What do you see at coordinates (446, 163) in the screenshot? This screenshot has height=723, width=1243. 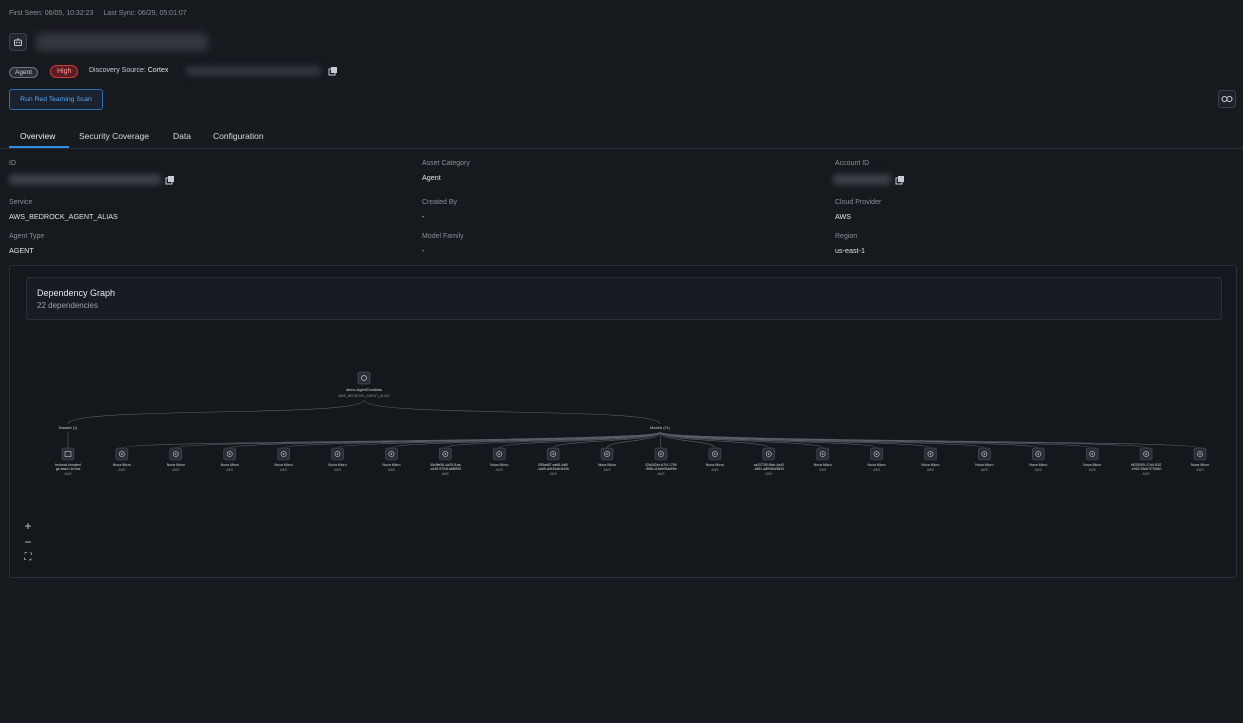 I see `asset-category-label: Asset Category` at bounding box center [446, 163].